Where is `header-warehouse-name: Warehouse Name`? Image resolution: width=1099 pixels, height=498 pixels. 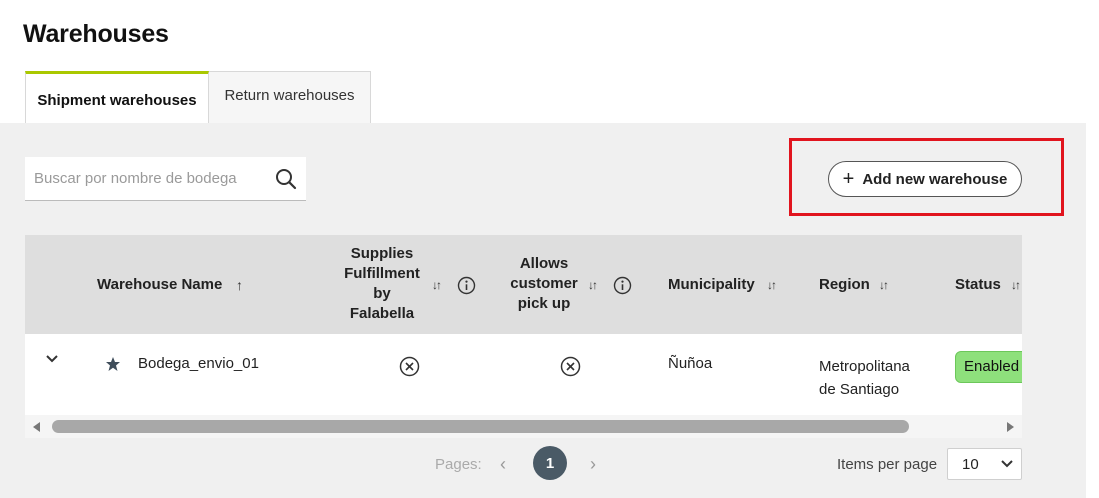
header-warehouse-name: Warehouse Name is located at coordinates (159, 284).